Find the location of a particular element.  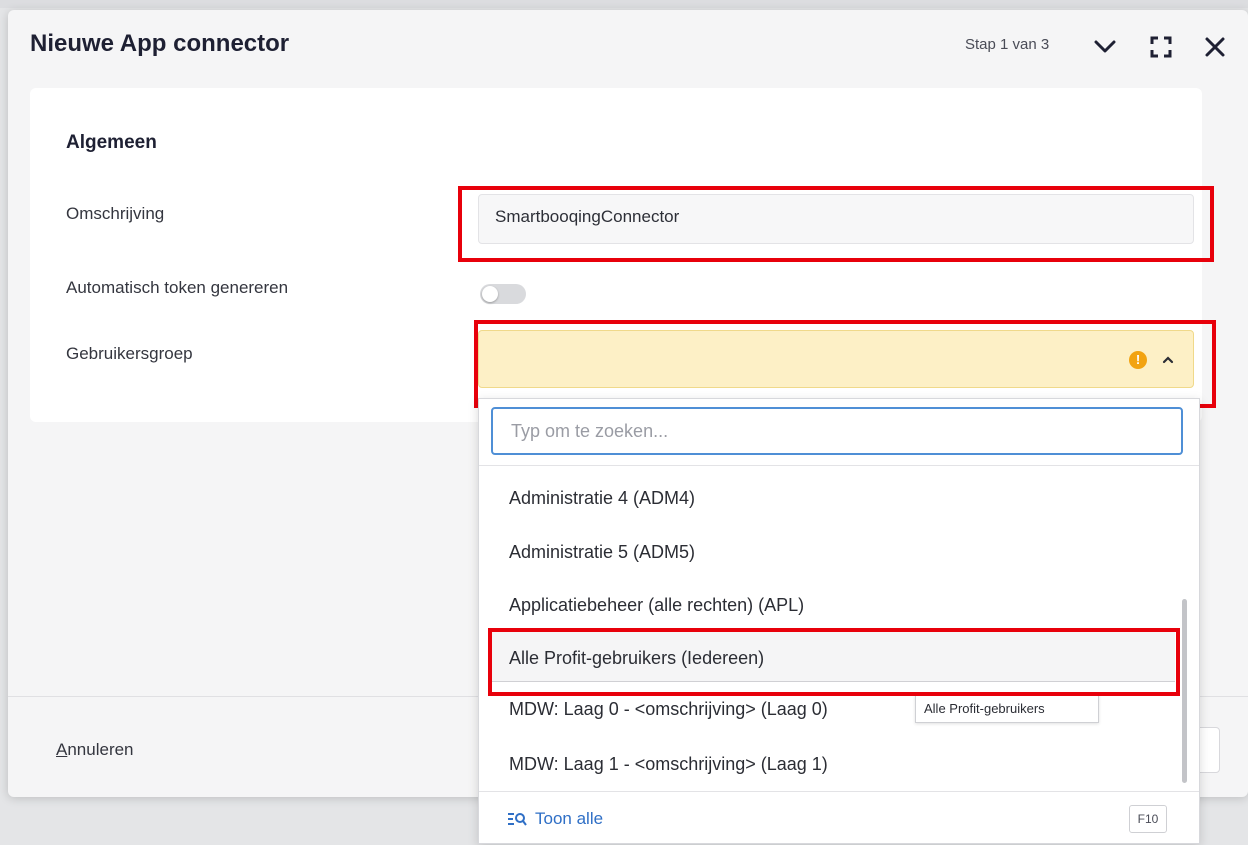

fullscreen-button is located at coordinates (1161, 47).